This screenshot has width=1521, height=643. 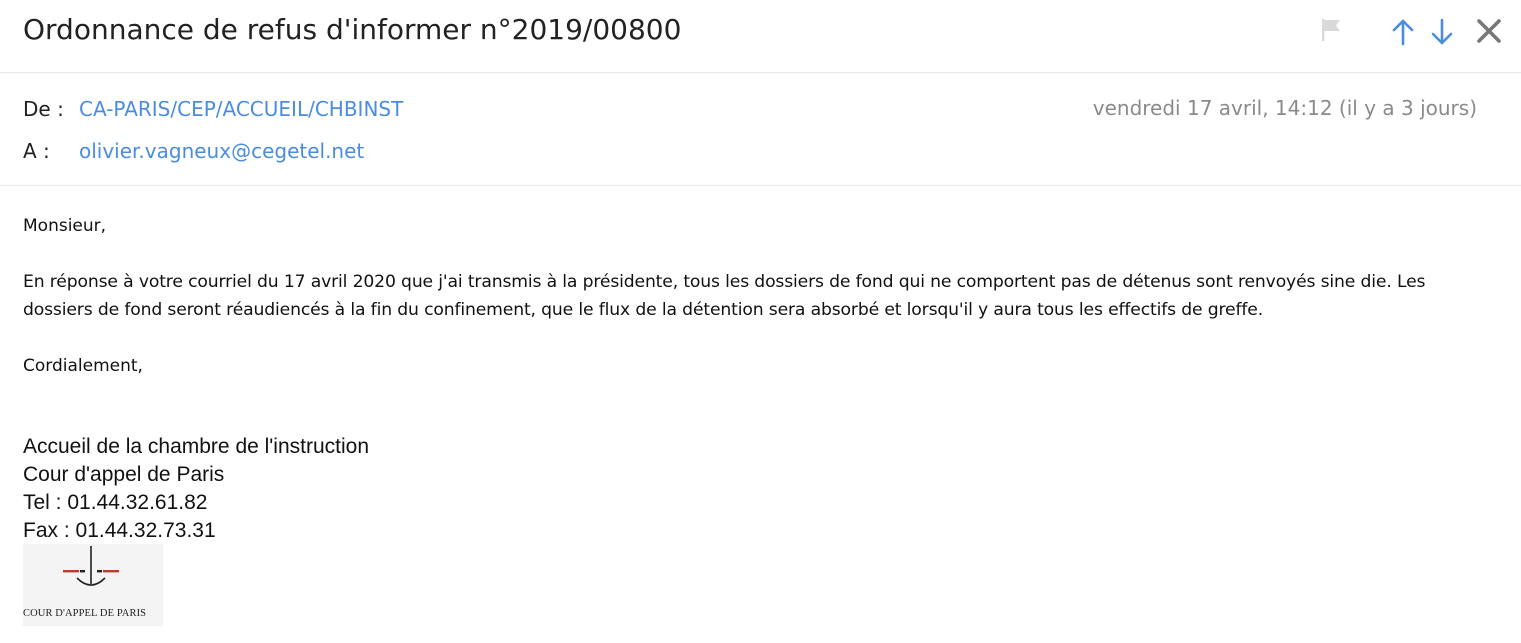 I want to click on recipient-address: olivier.vagneux@cegetel.net, so click(x=221, y=151).